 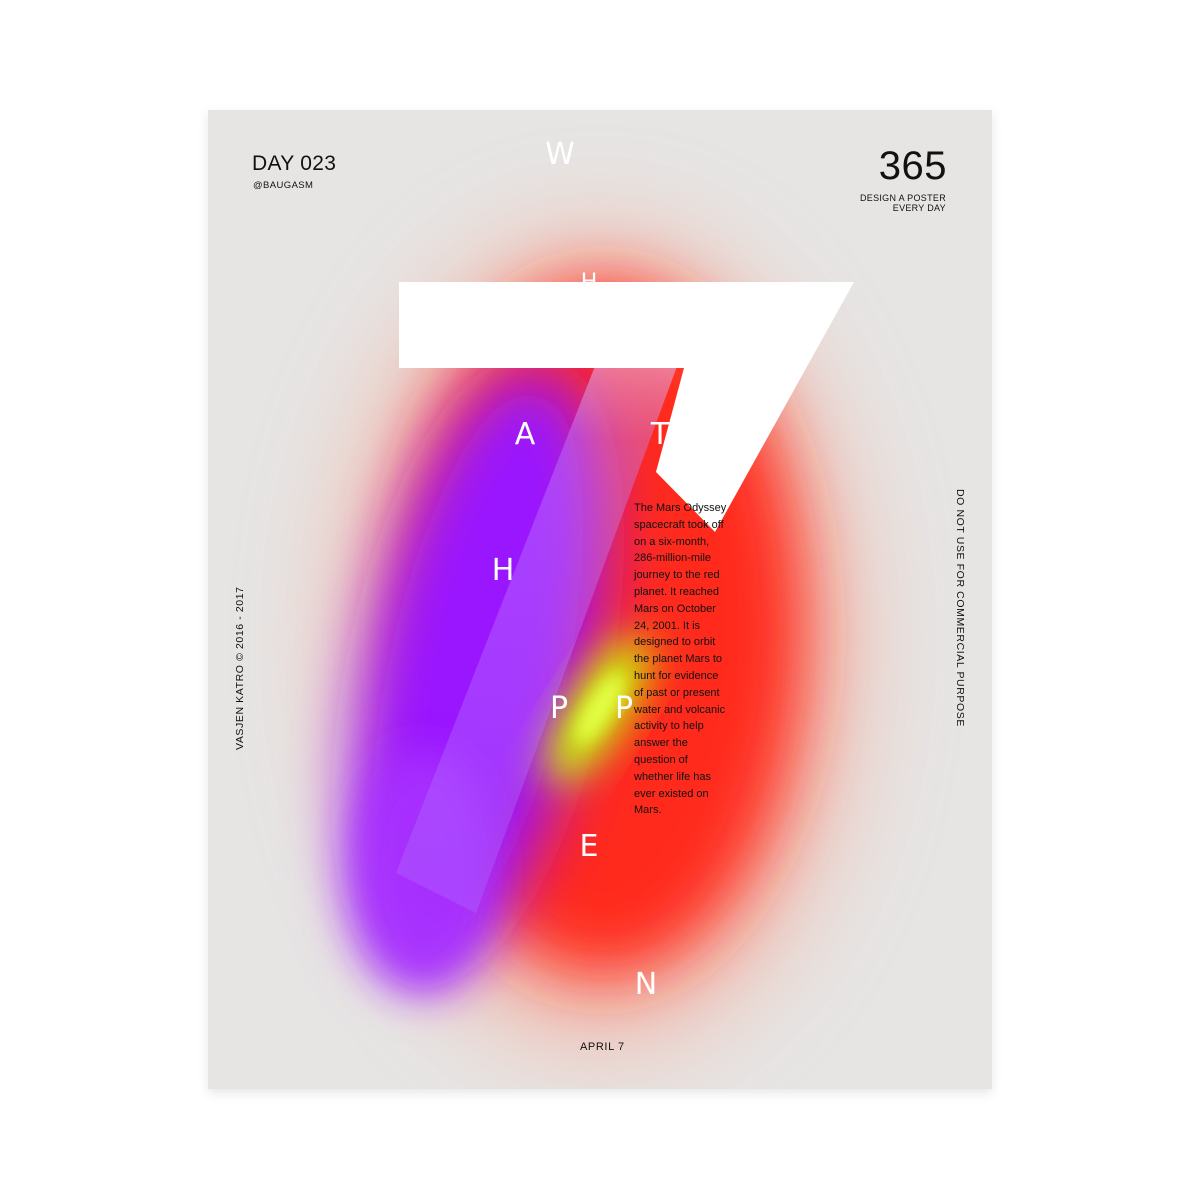 What do you see at coordinates (525, 434) in the screenshot?
I see `headline-letter-a: A` at bounding box center [525, 434].